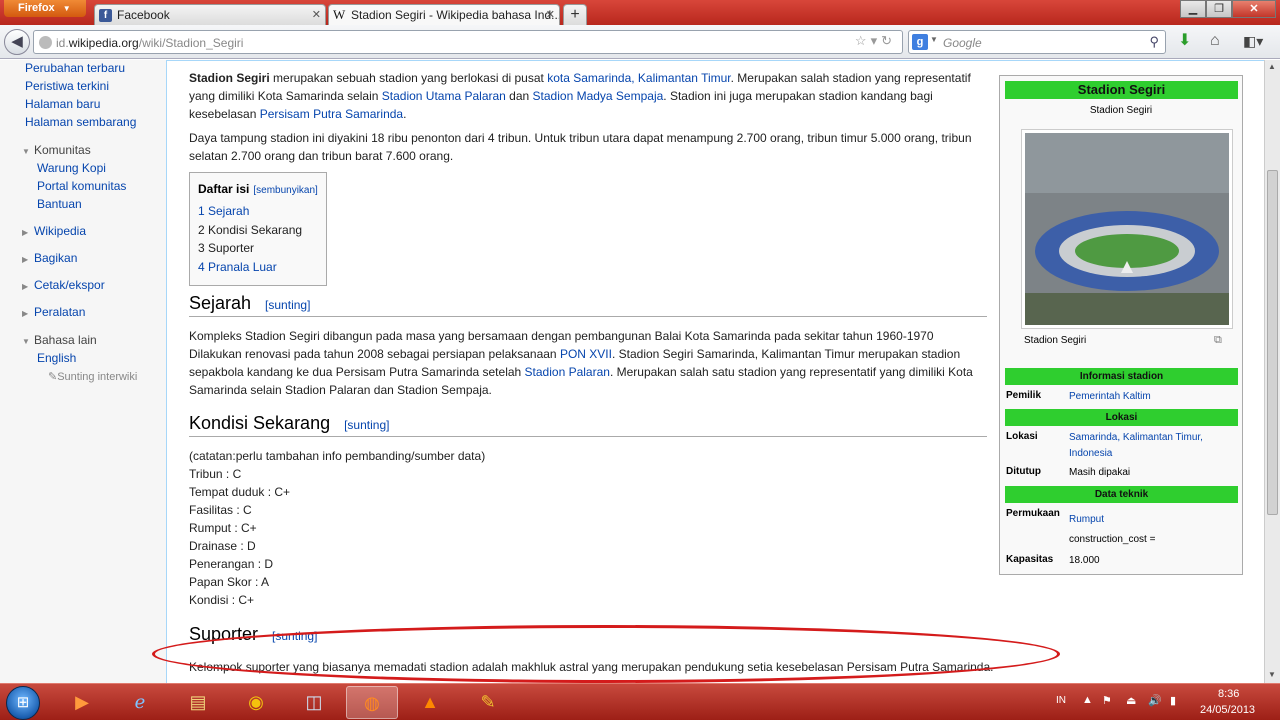 Image resolution: width=1280 pixels, height=720 pixels. I want to click on sidebar-item-recent-changes: Perubahan terbaru, so click(75, 68).